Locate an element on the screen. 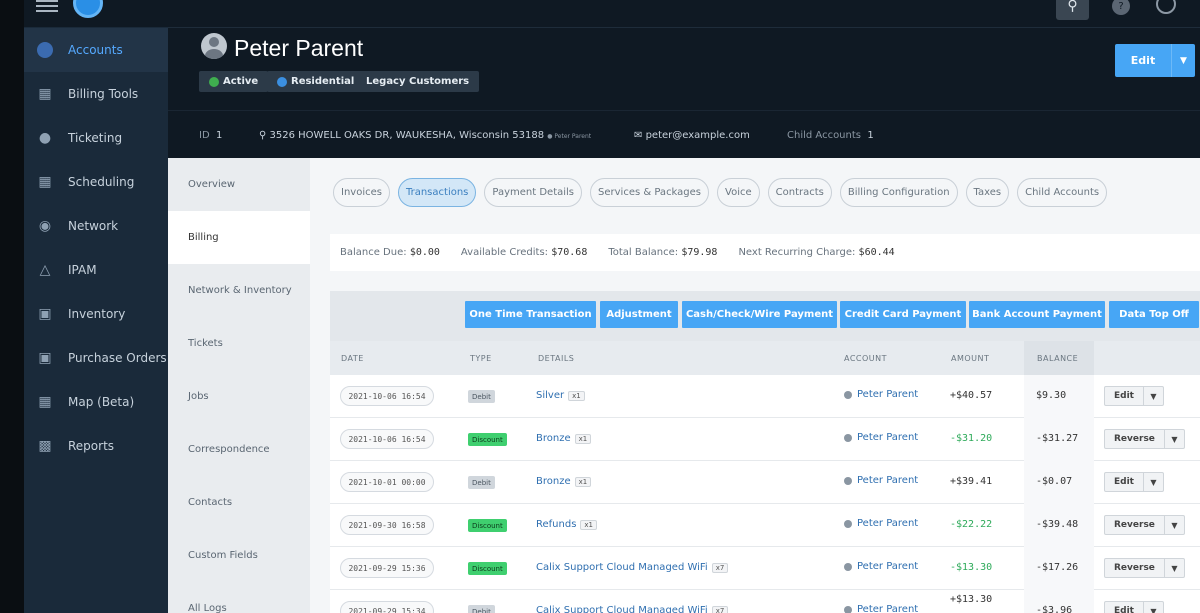 Image resolution: width=1200 pixels, height=613 pixels. col-amount: AMOUNT is located at coordinates (970, 358).